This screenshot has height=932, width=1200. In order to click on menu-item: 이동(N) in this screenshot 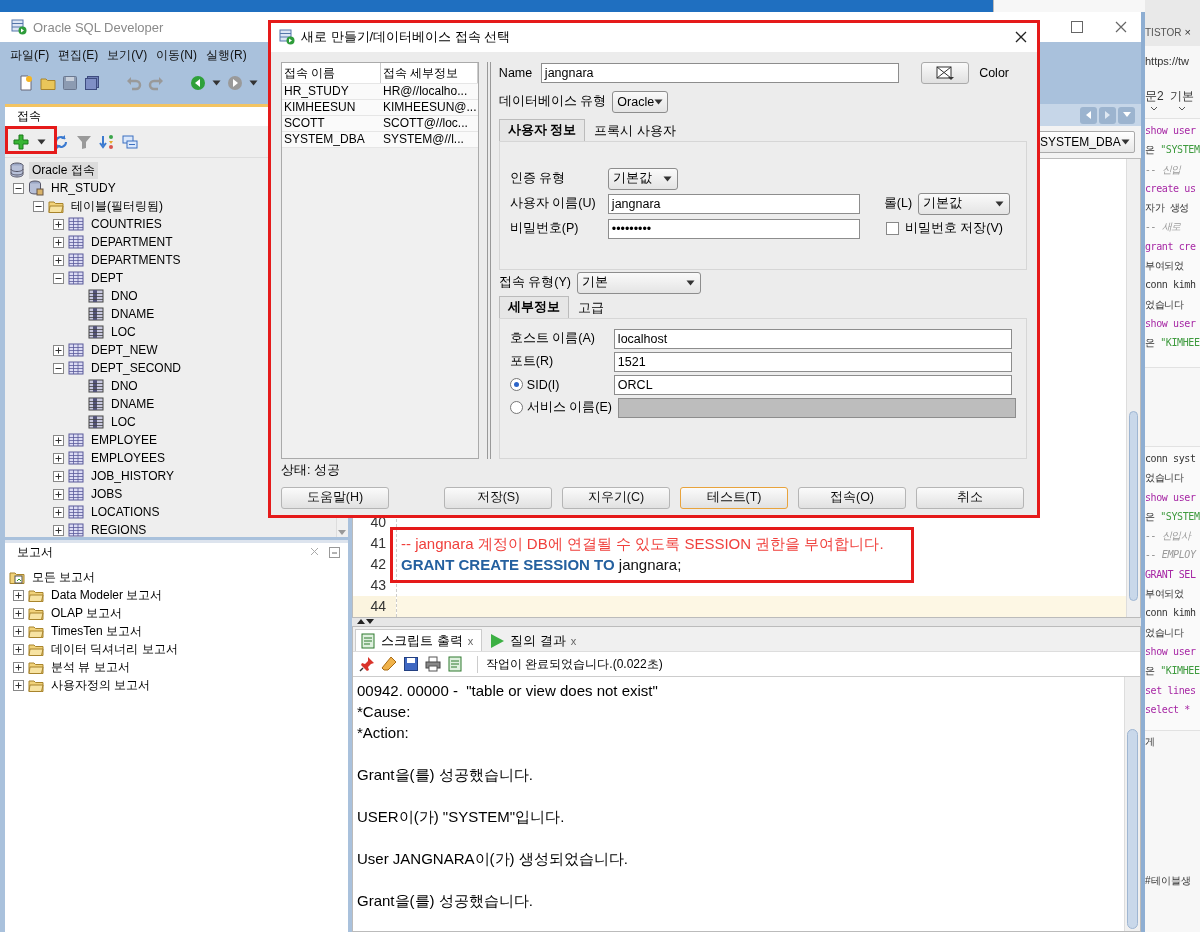, I will do `click(176, 55)`.